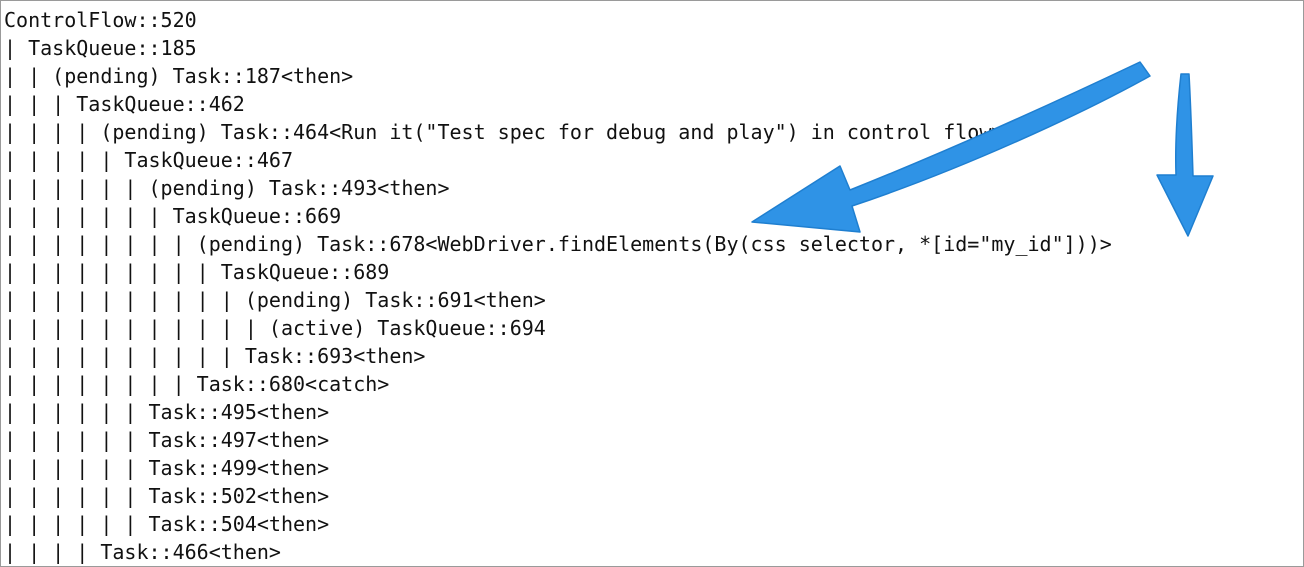  I want to click on console-line: | | | | | | Task::499<then>, so click(167, 468).